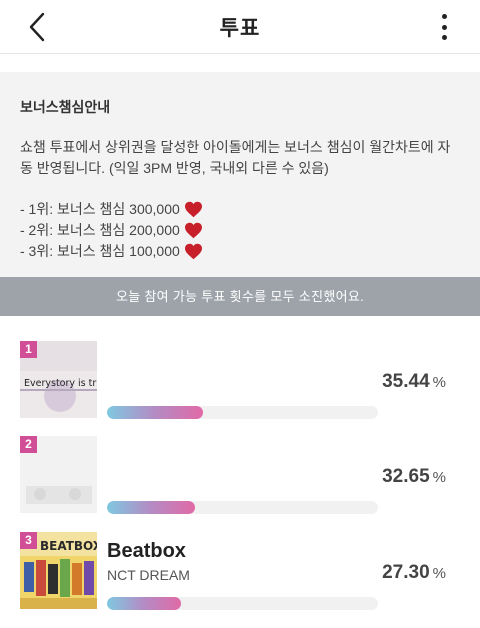 The height and width of the screenshot is (628, 480). Describe the element at coordinates (148, 575) in the screenshot. I see `artist-name: NCT DREAM` at that location.